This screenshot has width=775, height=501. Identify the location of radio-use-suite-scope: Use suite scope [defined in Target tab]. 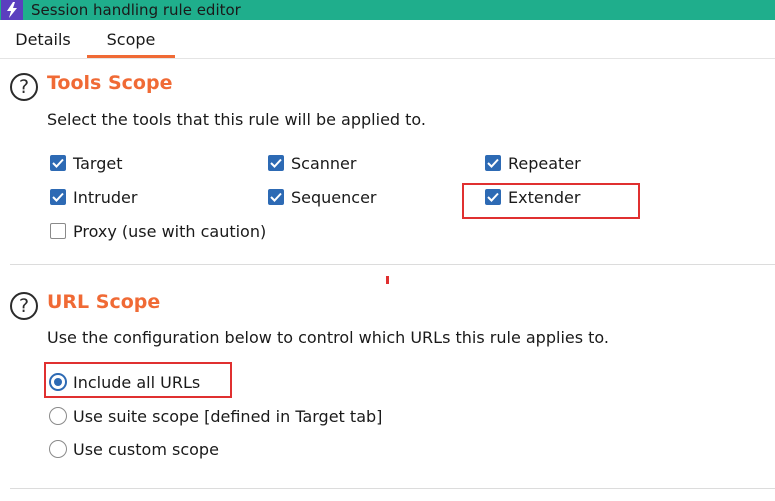
(215, 416).